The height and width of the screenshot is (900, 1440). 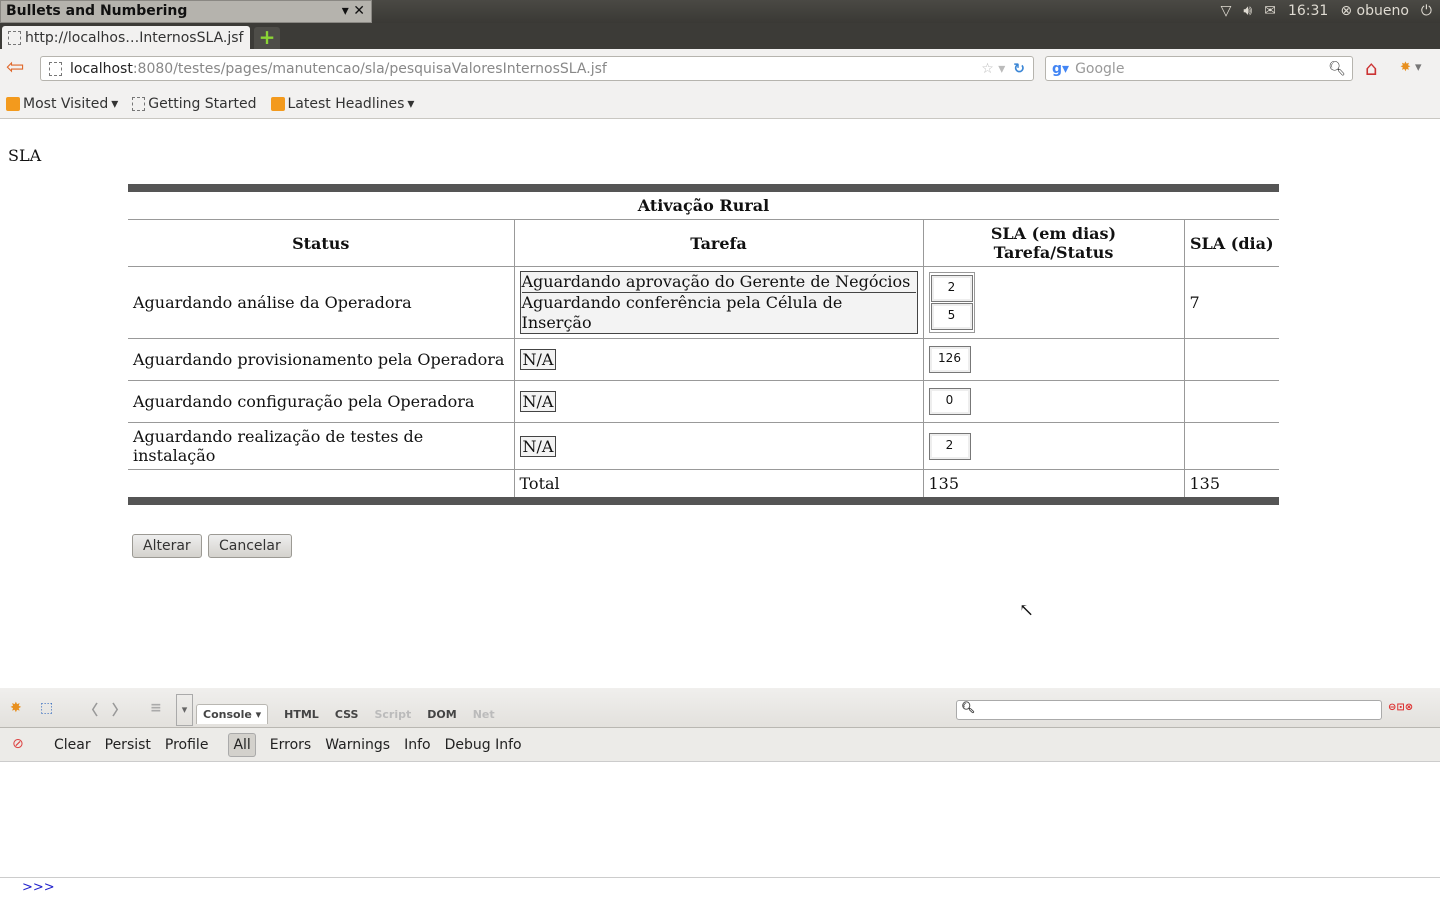 What do you see at coordinates (993, 69) in the screenshot?
I see `bookmark-star-icon: ☆ ▾` at bounding box center [993, 69].